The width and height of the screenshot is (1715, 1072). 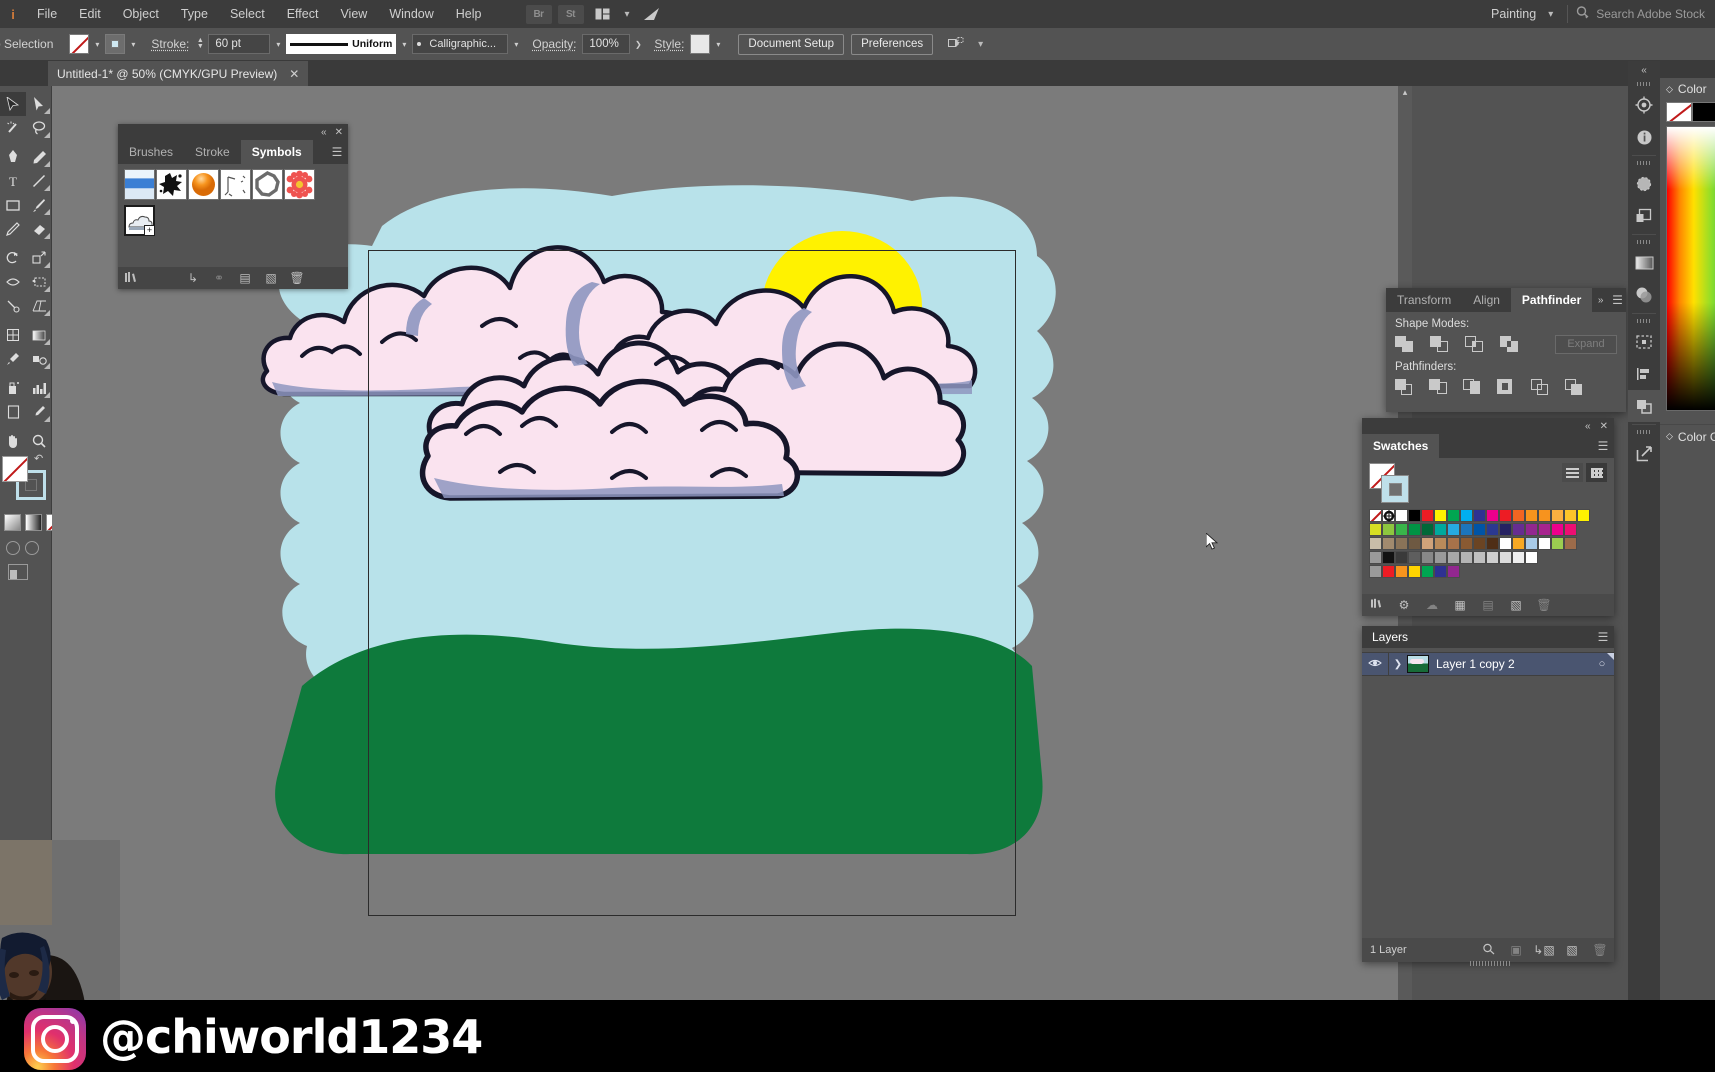 What do you see at coordinates (1644, 216) in the screenshot?
I see `appearance-icon` at bounding box center [1644, 216].